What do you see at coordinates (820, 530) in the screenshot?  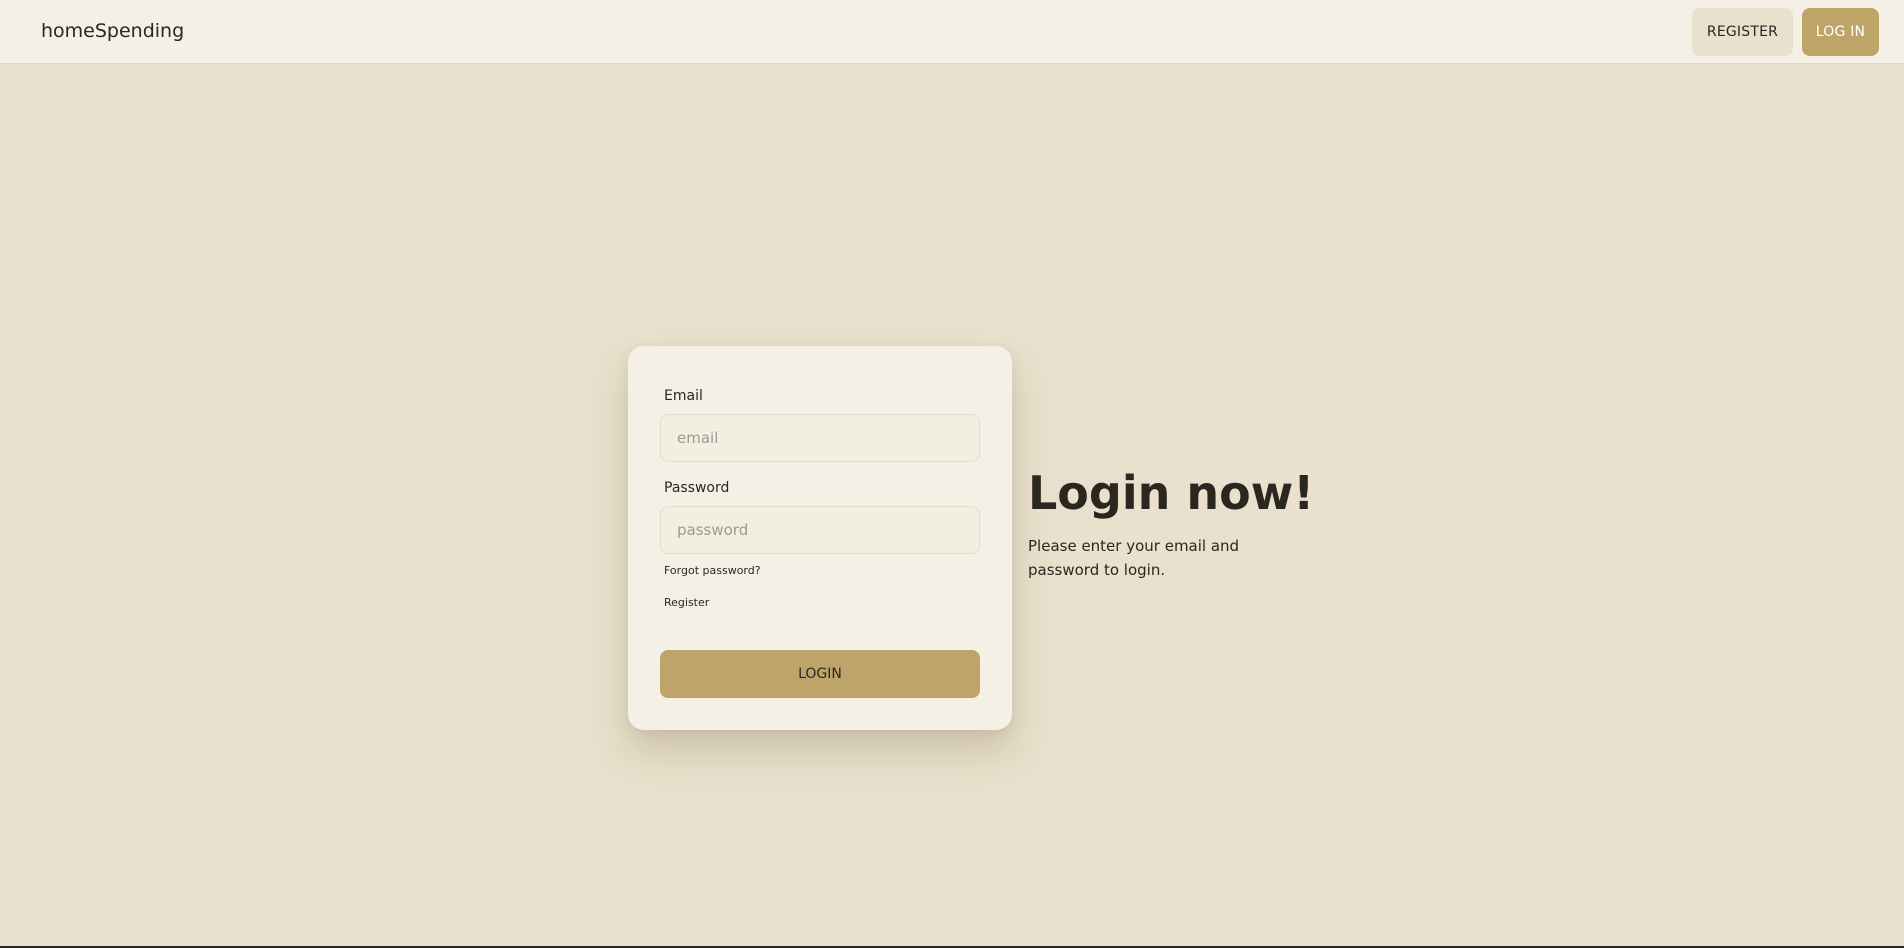 I see `password-input` at bounding box center [820, 530].